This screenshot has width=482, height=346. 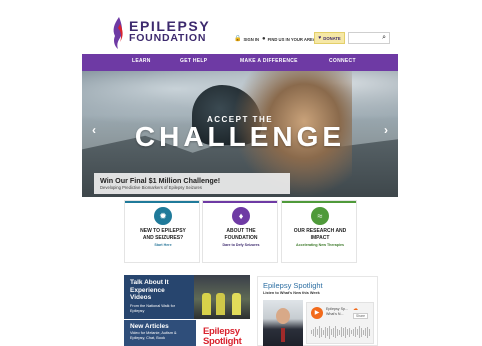 What do you see at coordinates (355, 309) in the screenshot?
I see `soundcloud-icon: ☁` at bounding box center [355, 309].